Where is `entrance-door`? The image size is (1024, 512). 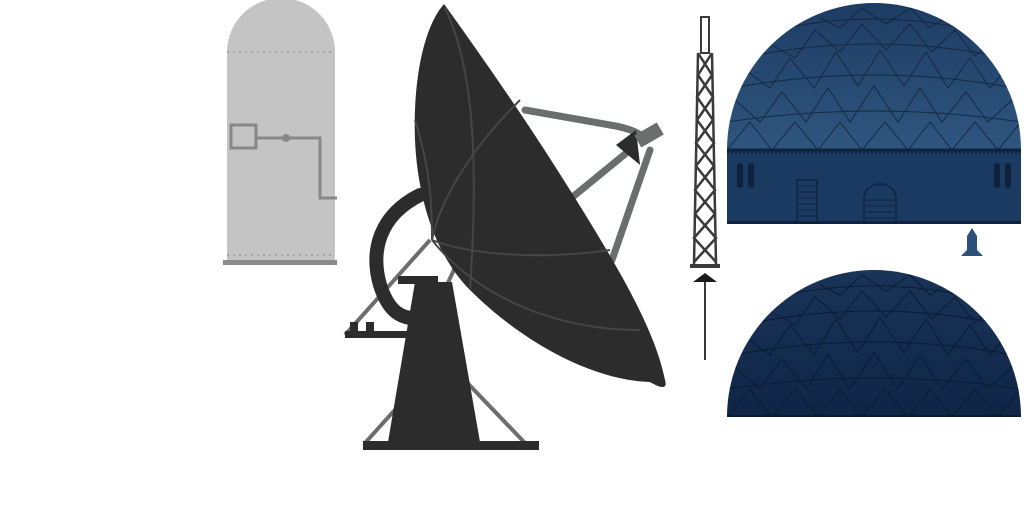 entrance-door is located at coordinates (880, 203).